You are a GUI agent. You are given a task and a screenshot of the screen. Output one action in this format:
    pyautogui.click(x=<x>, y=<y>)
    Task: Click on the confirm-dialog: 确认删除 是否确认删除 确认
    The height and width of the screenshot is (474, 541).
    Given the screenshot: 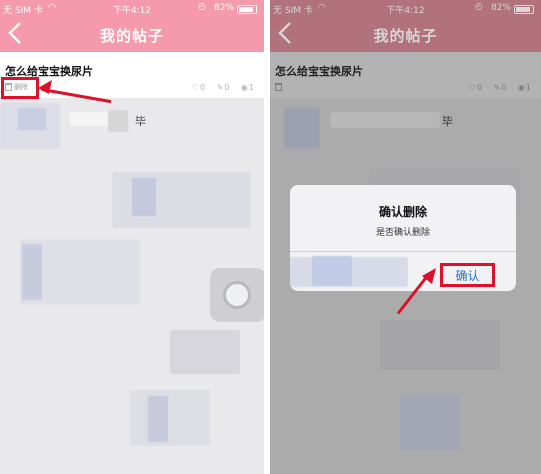 What is the action you would take?
    pyautogui.click(x=403, y=238)
    